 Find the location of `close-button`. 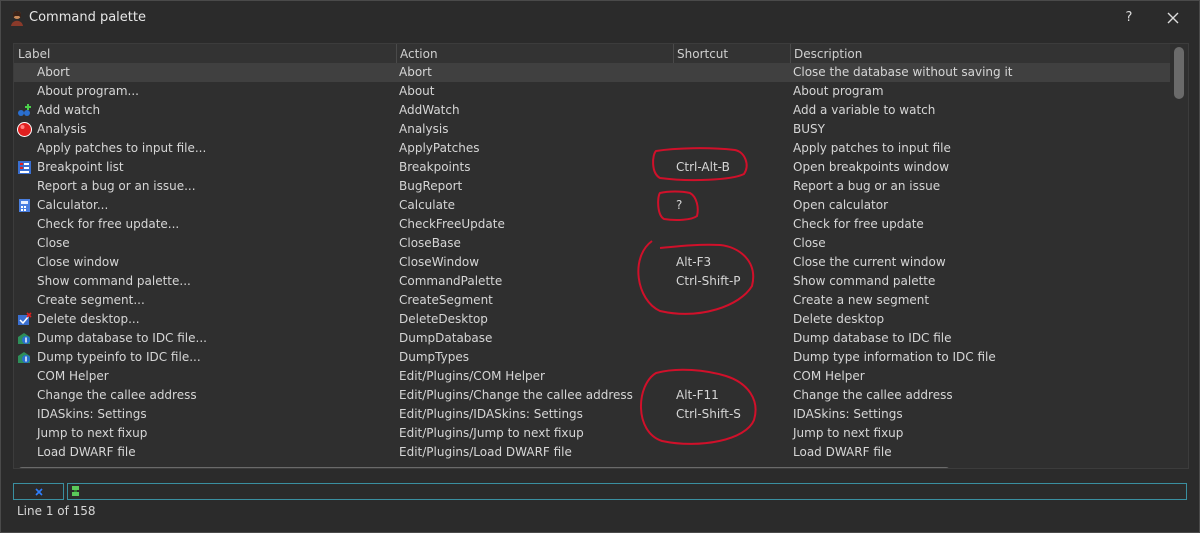

close-button is located at coordinates (1173, 18).